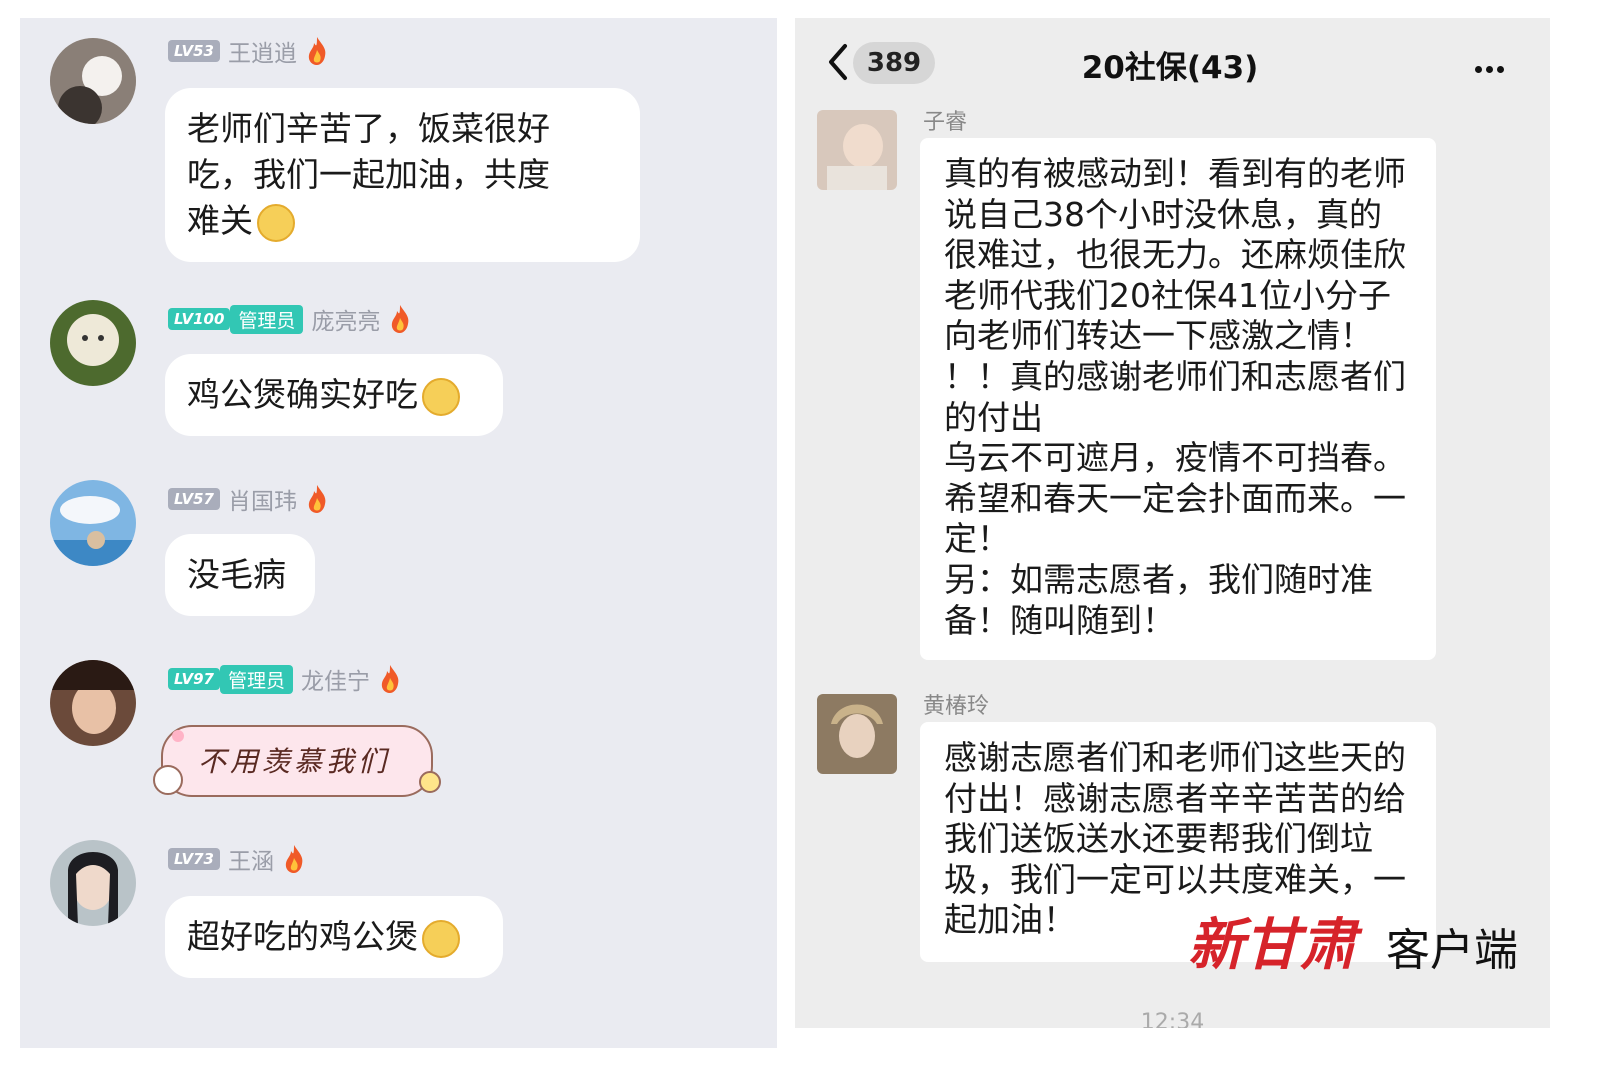  I want to click on message-text: 超好吃的鸡公煲, so click(302, 936).